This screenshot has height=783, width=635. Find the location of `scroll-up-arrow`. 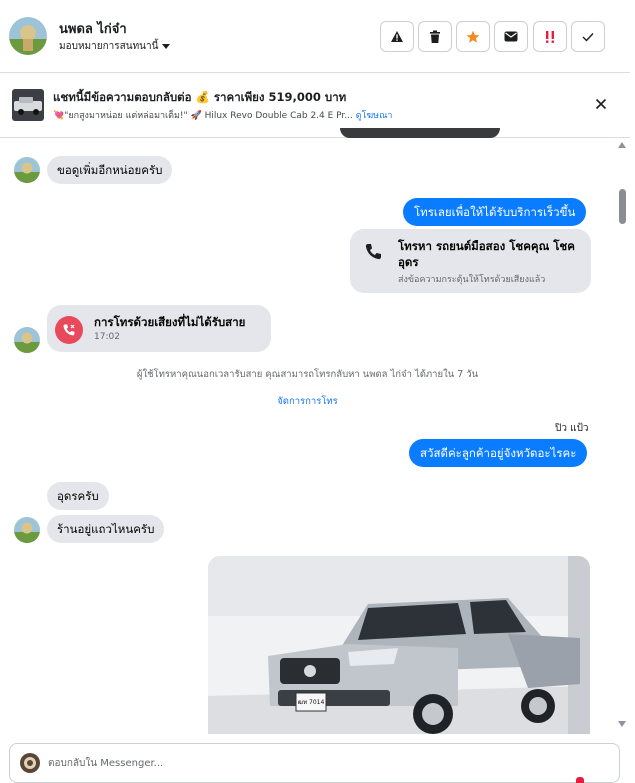

scroll-up-arrow is located at coordinates (622, 145).